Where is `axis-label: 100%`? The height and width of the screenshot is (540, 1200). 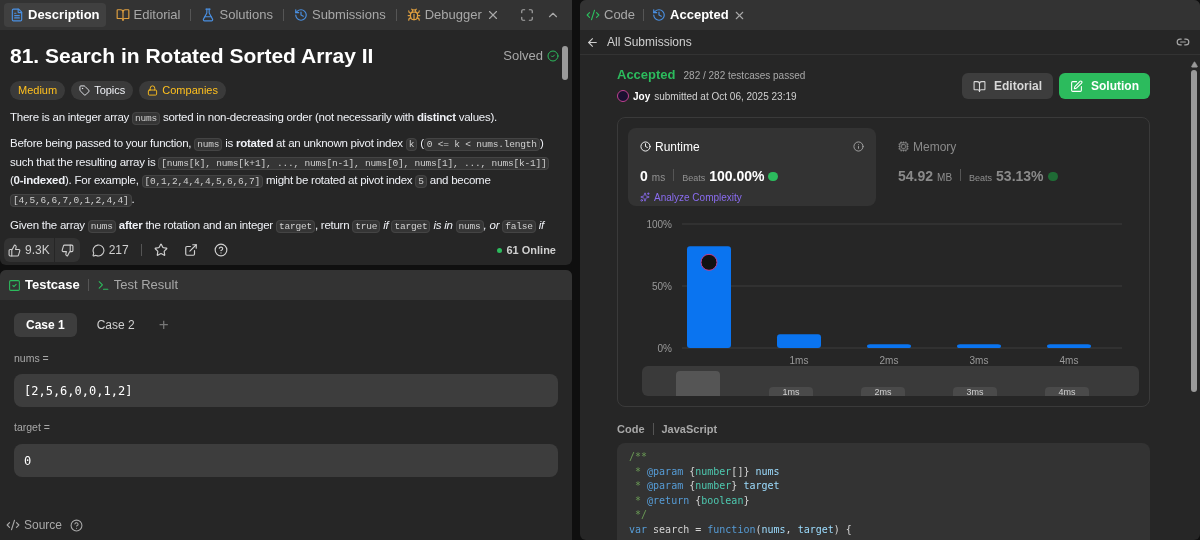 axis-label: 100% is located at coordinates (659, 224).